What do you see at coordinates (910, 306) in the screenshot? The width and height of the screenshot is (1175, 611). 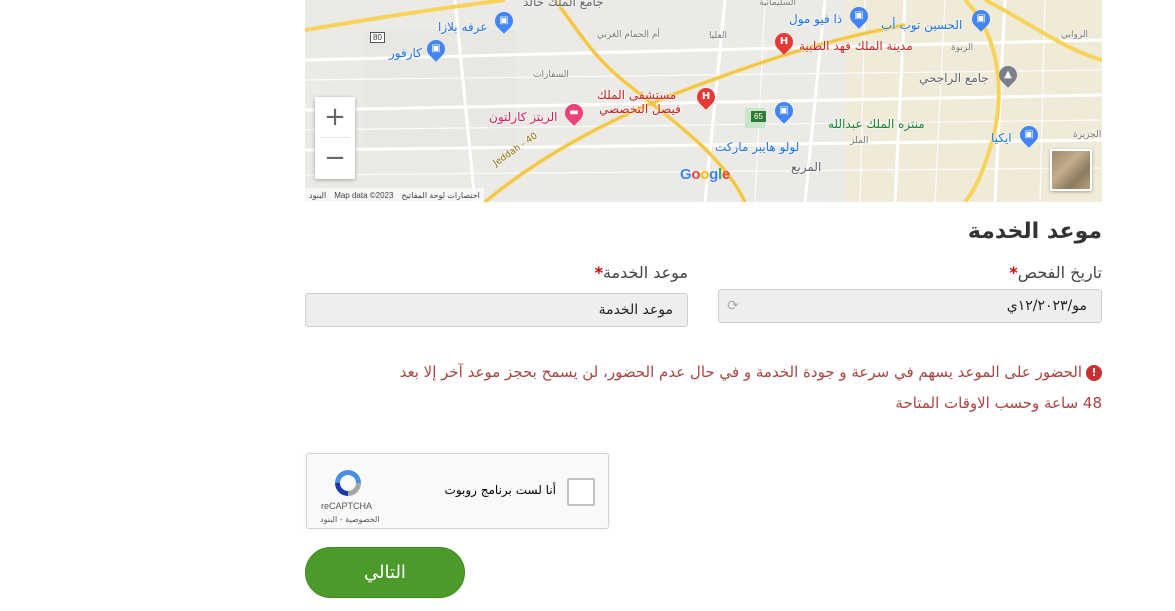 I see `exam-date-input: مو/١٢/٢٠٢٣ي ⟳` at bounding box center [910, 306].